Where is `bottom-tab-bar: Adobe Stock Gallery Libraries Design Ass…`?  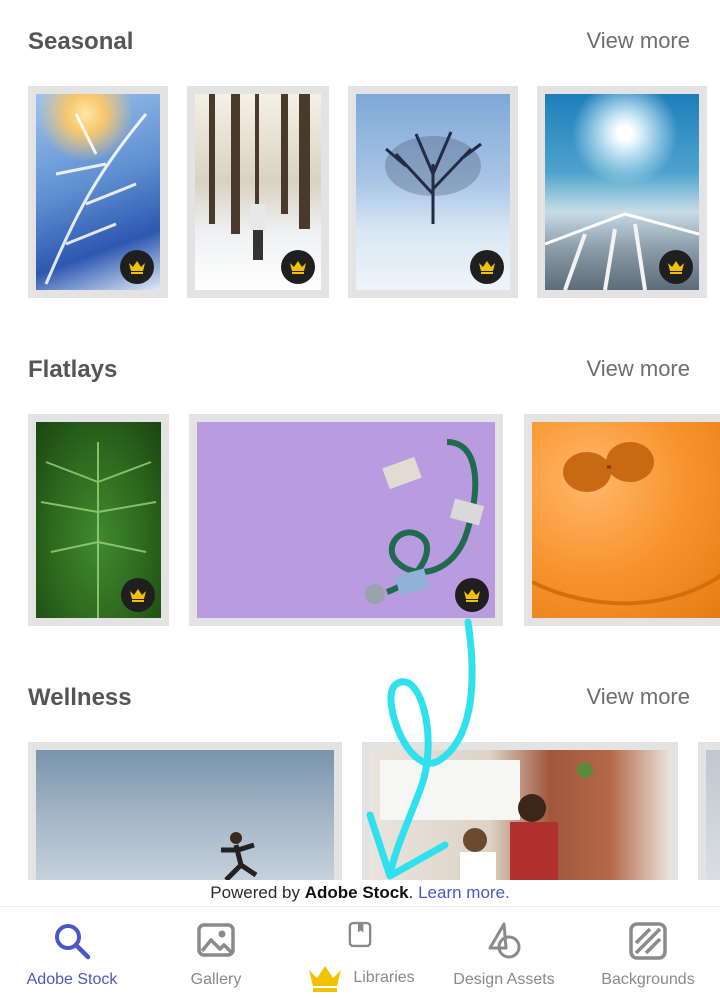 bottom-tab-bar: Adobe Stock Gallery Libraries Design Ass… is located at coordinates (360, 952).